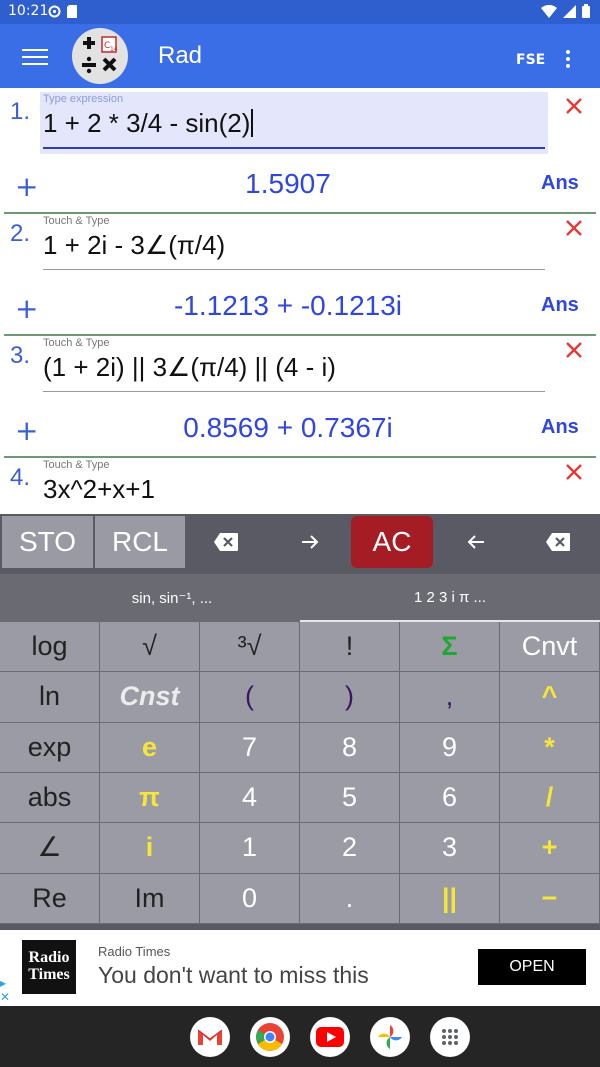 Image resolution: width=600 pixels, height=1067 pixels. I want to click on cursor-left-button, so click(476, 542).